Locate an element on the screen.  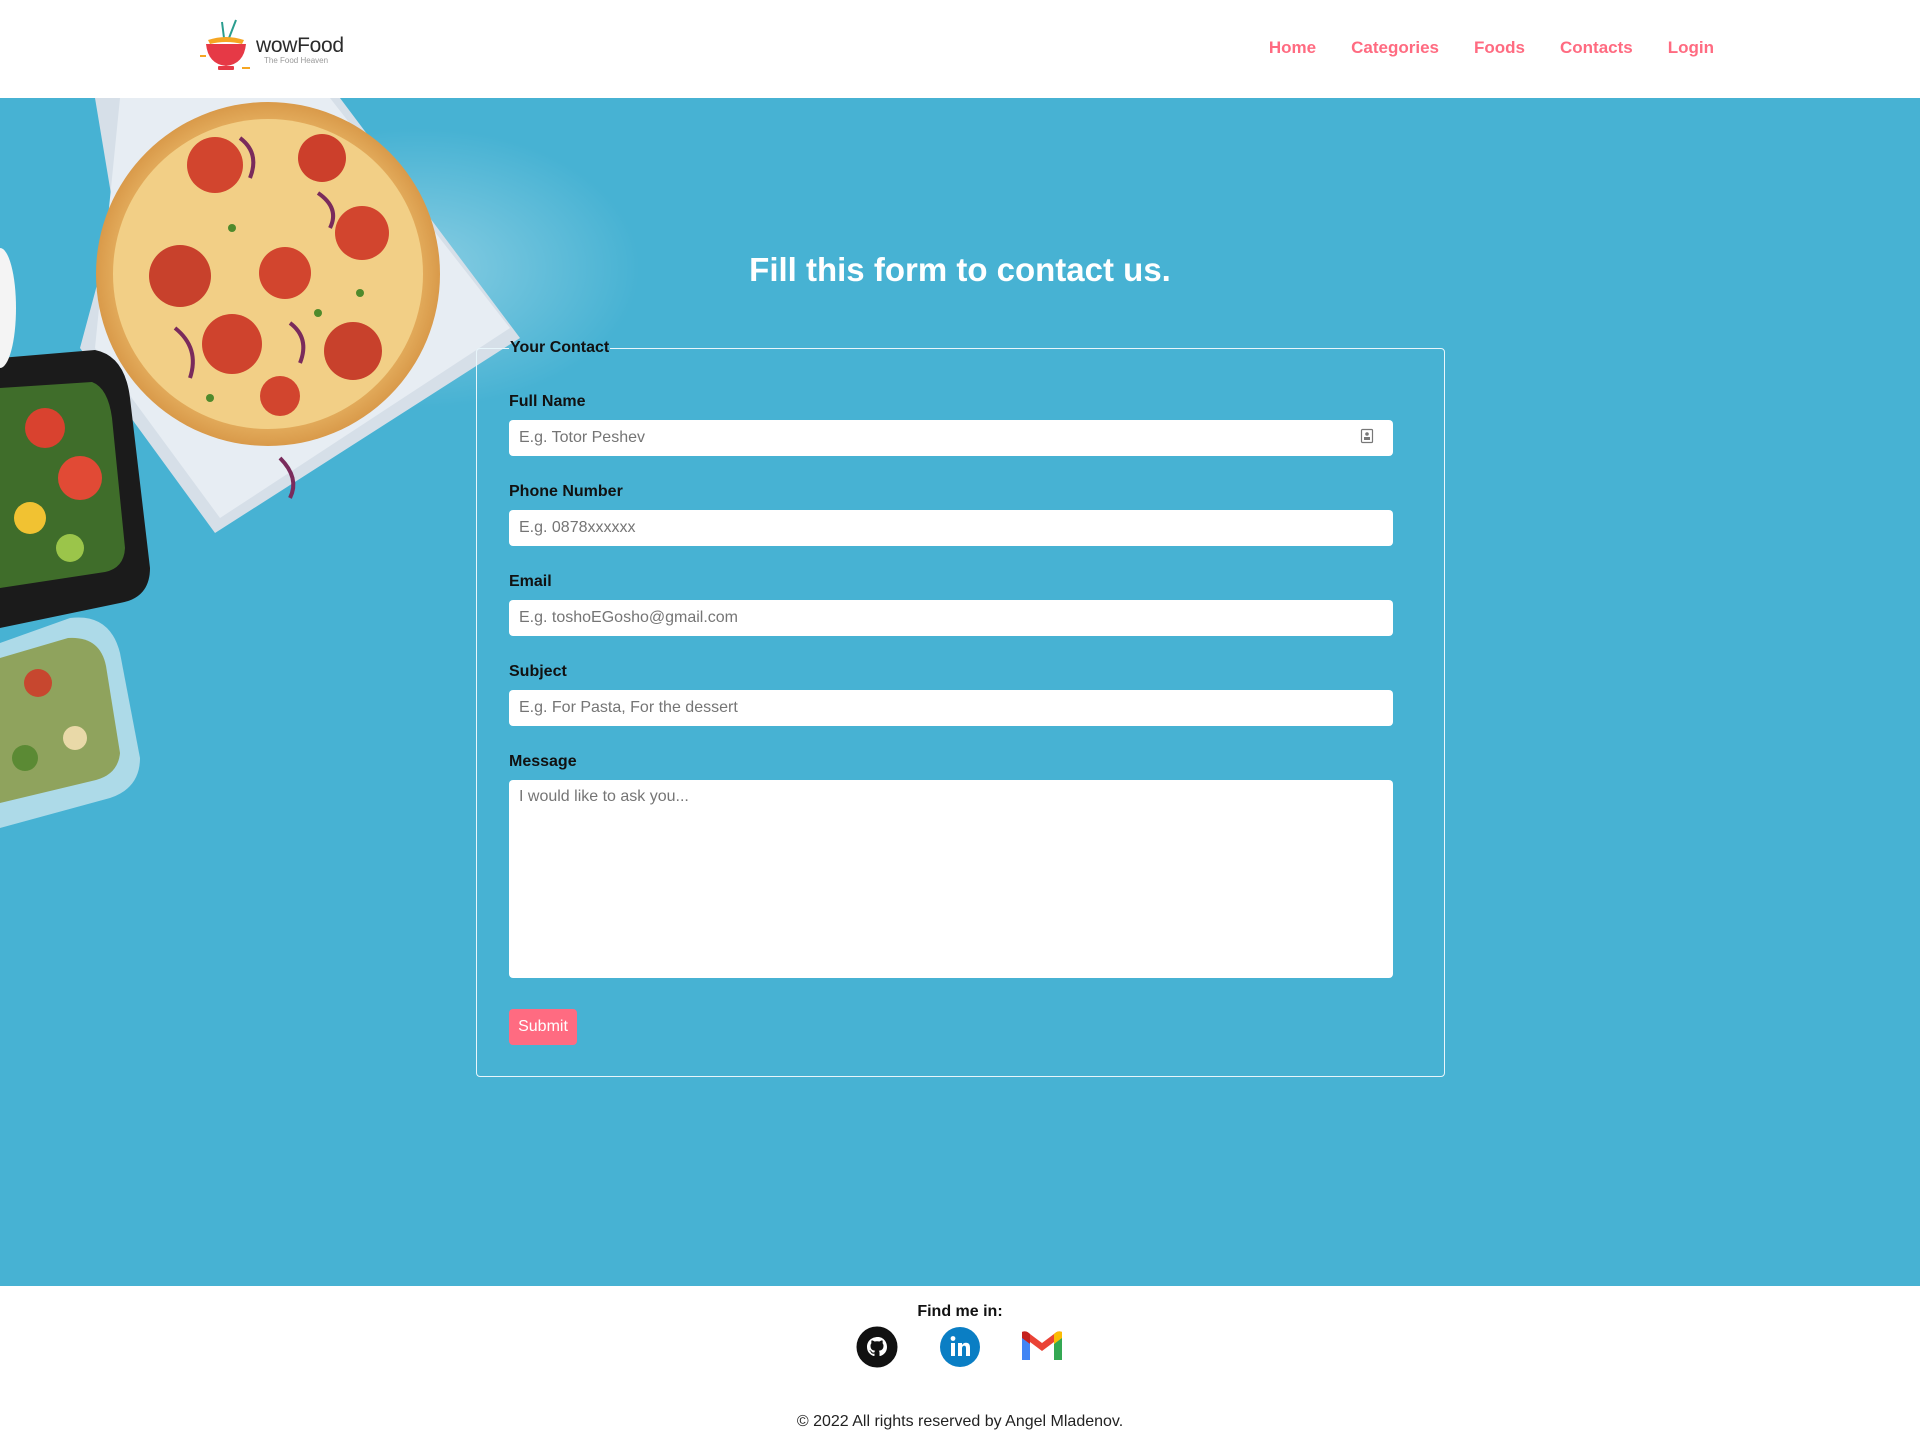
brand-logo: wowFood The Food Heaven is located at coordinates (271, 47).